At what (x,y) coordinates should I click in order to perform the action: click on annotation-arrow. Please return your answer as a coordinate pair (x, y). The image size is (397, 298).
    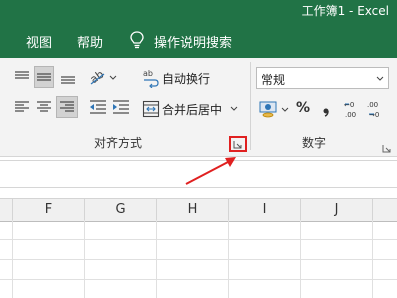
    Looking at the image, I should click on (210, 171).